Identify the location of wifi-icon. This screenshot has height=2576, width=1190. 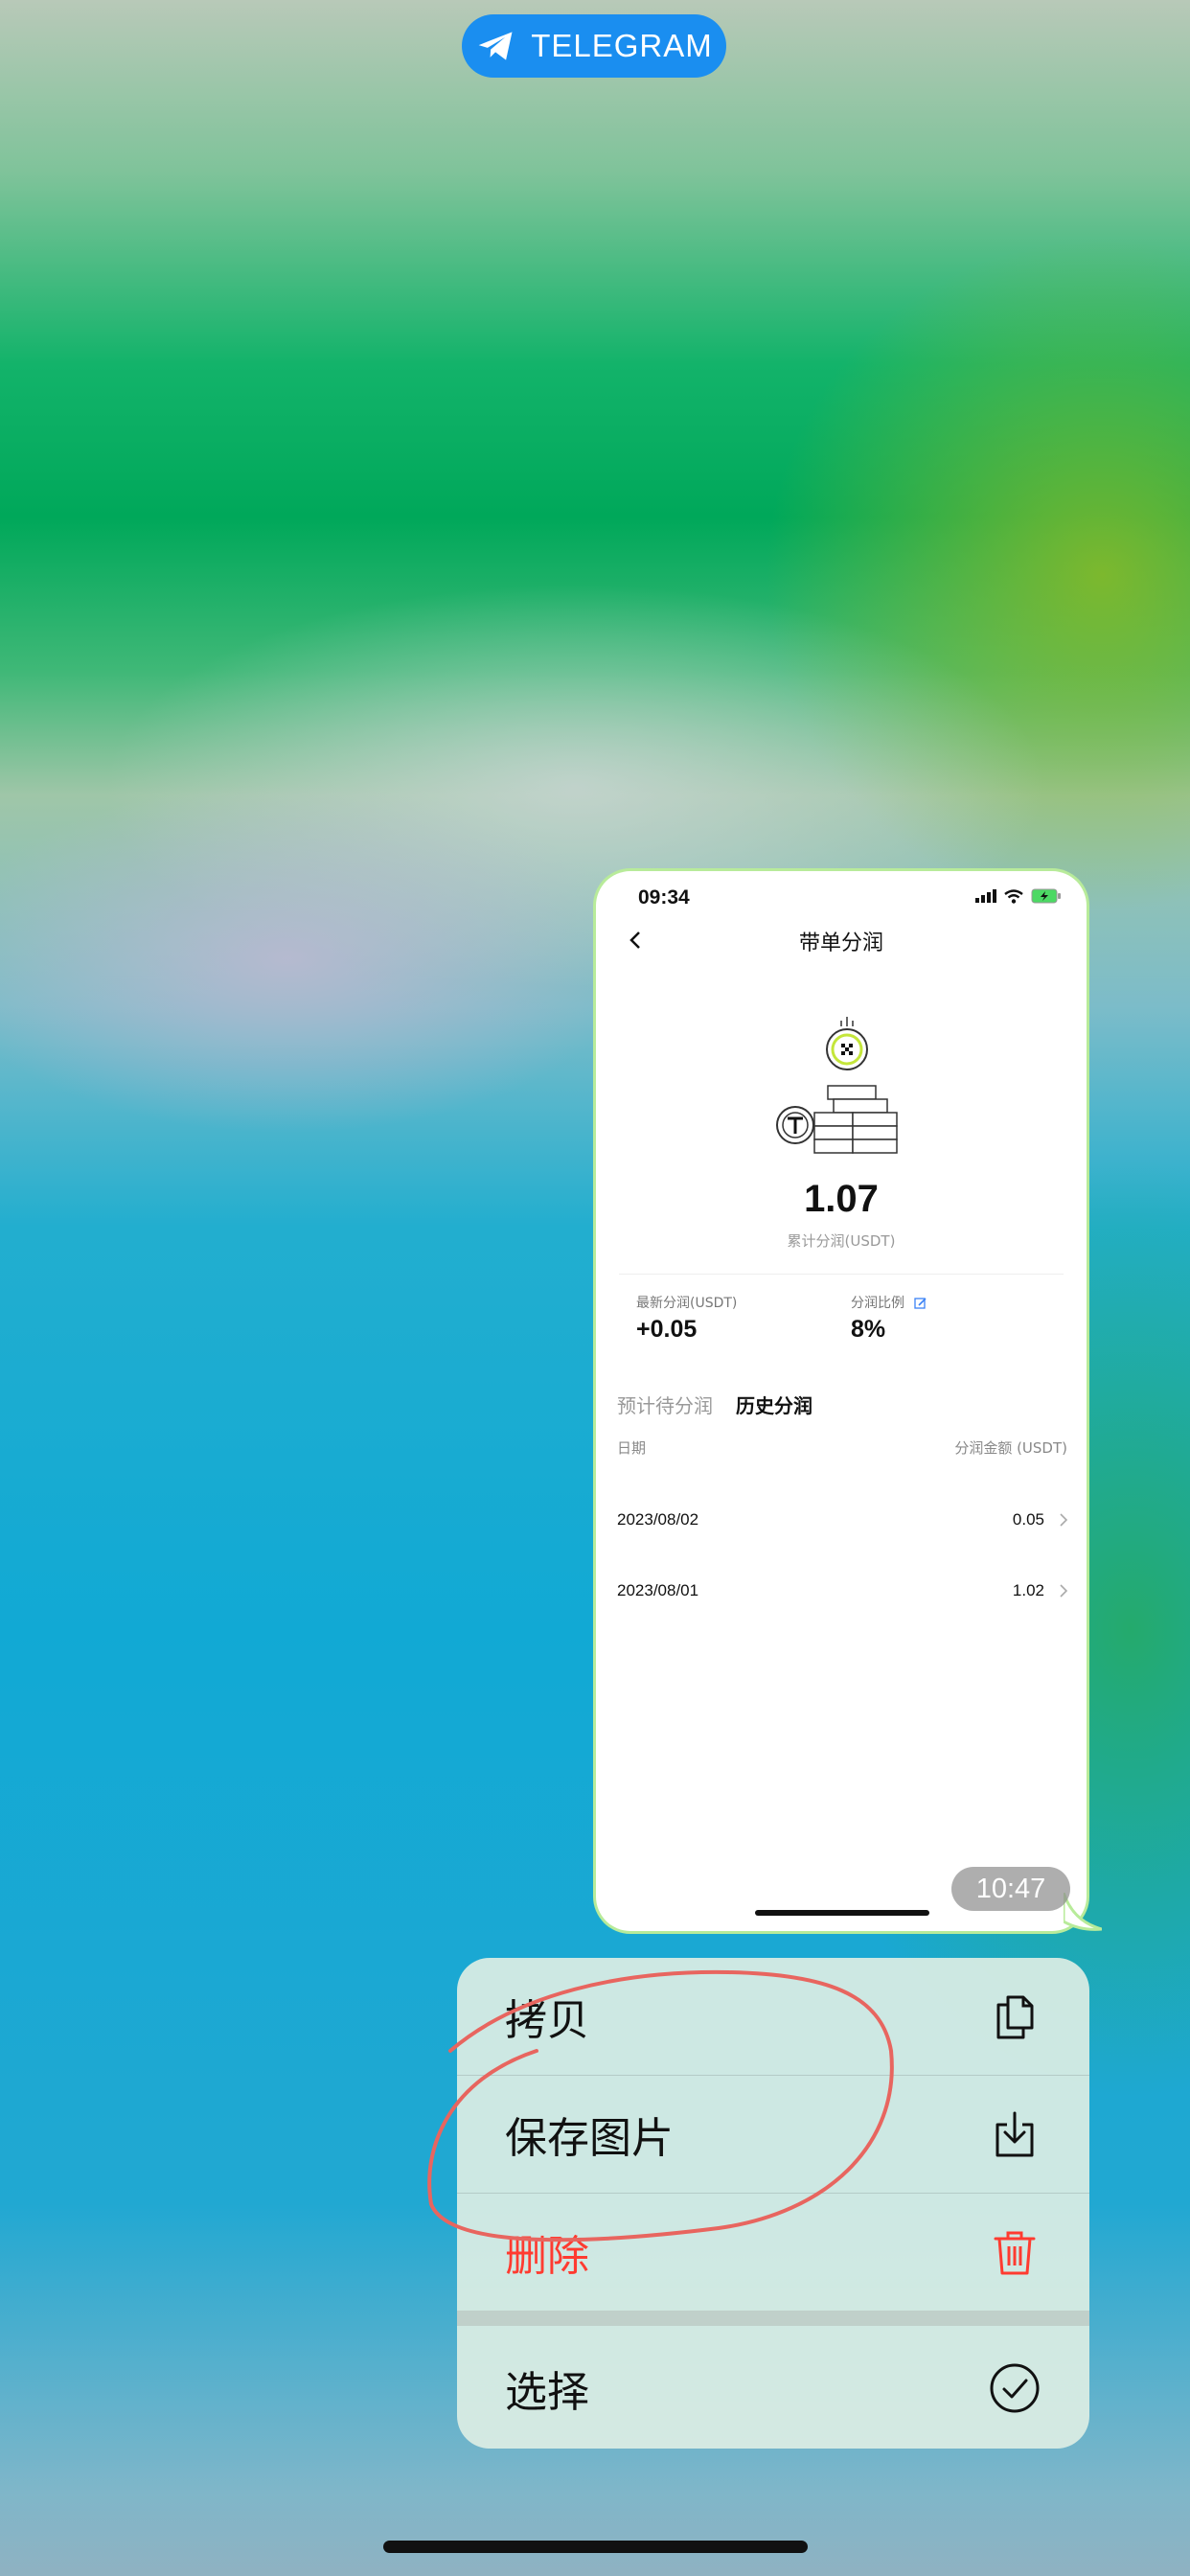
(1014, 896).